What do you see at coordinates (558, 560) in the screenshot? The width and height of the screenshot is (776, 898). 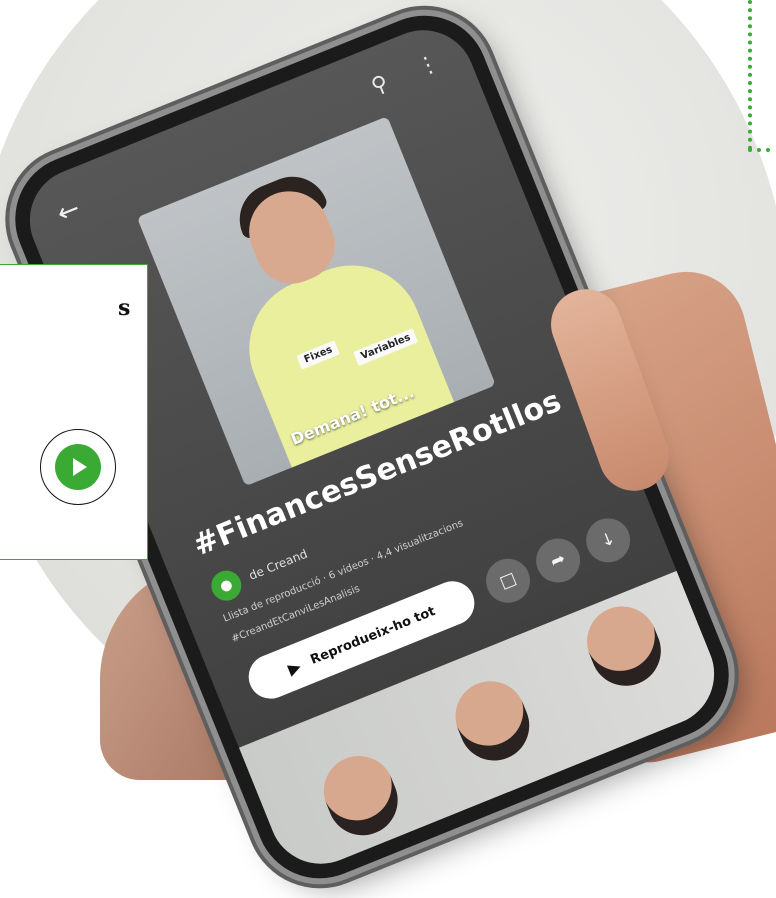 I see `share-icon: ➦` at bounding box center [558, 560].